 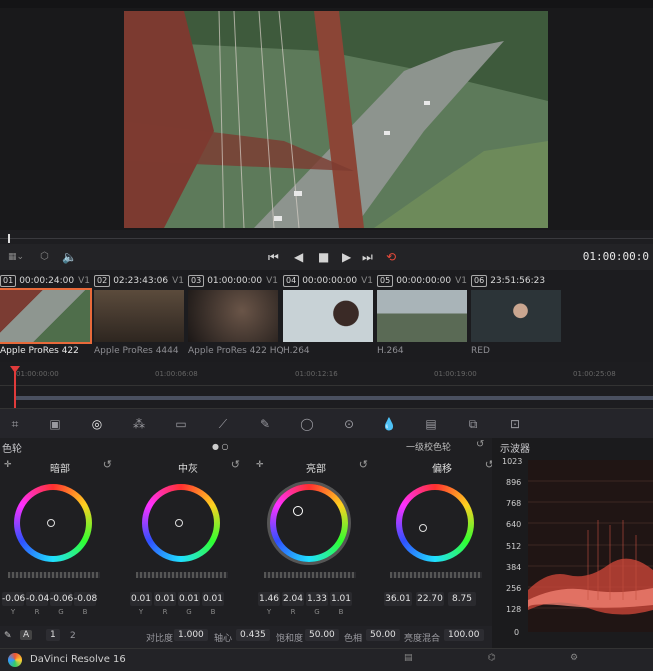 I want to click on 3d-icon: ⊡, so click(x=515, y=424).